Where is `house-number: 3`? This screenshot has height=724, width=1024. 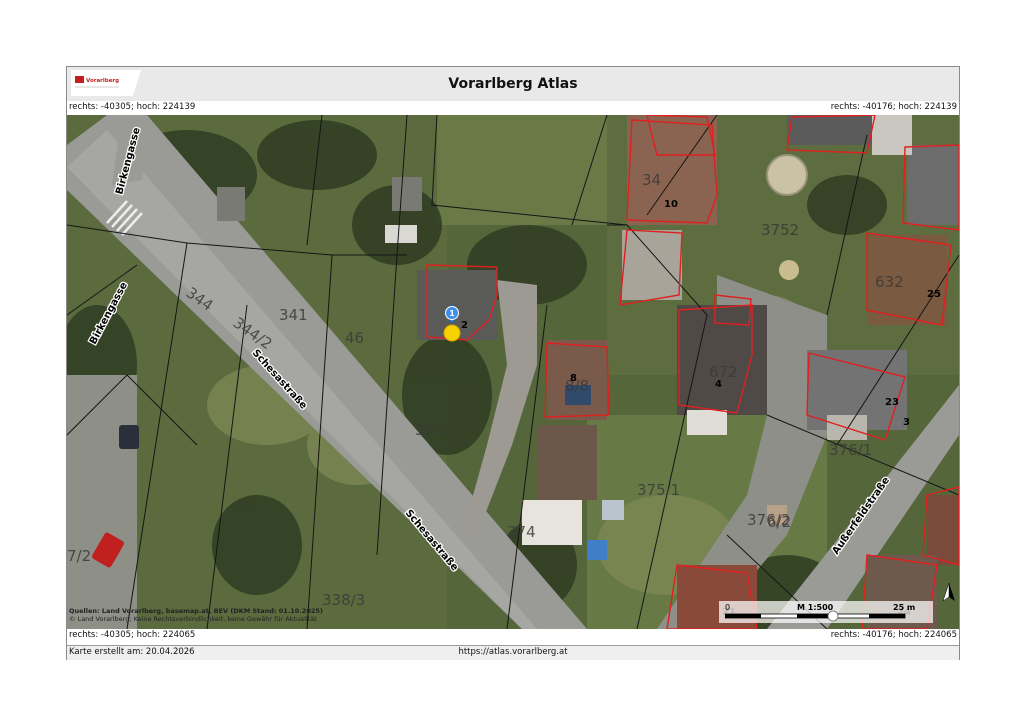
house-number: 3 is located at coordinates (906, 422).